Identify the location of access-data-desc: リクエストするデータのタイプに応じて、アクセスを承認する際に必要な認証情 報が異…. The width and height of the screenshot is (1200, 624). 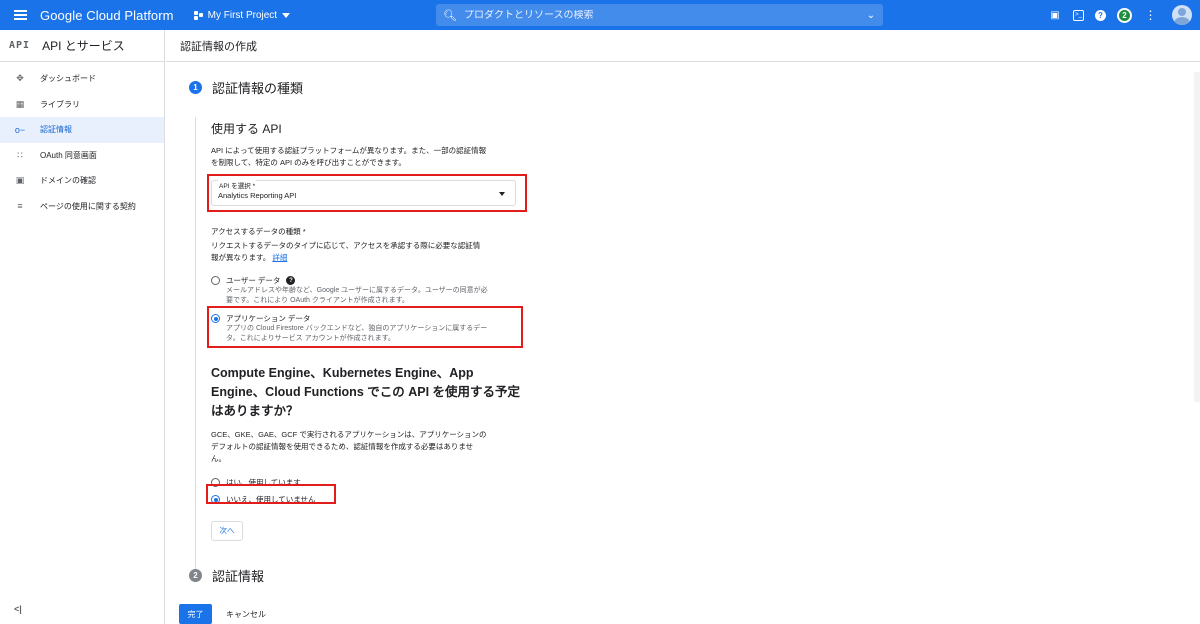
(346, 251).